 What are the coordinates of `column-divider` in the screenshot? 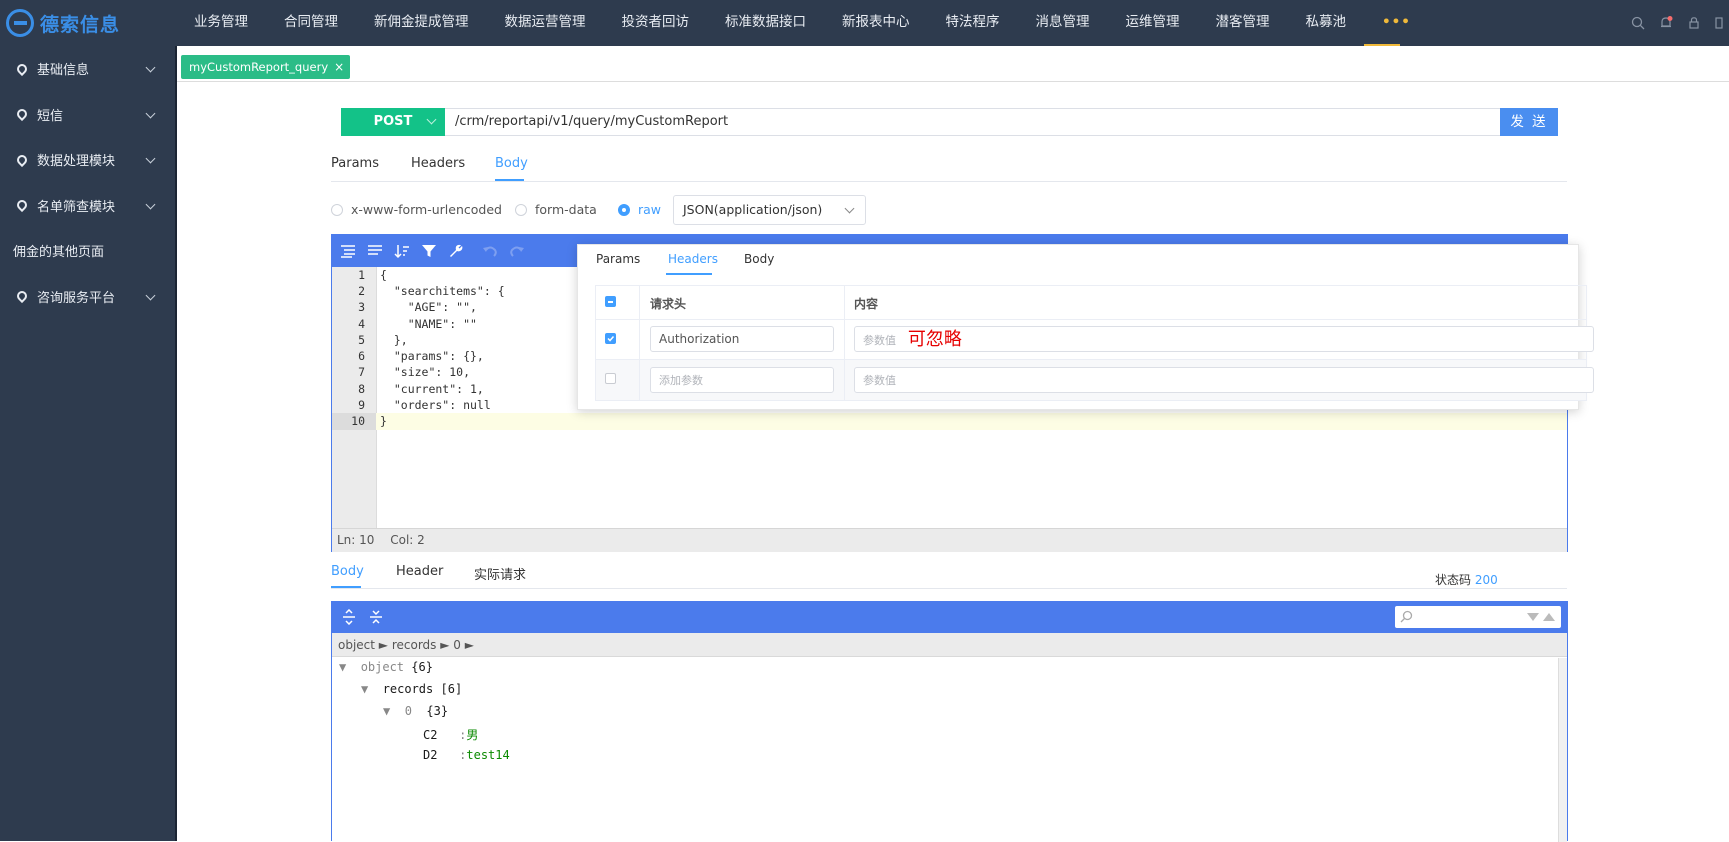 It's located at (844, 343).